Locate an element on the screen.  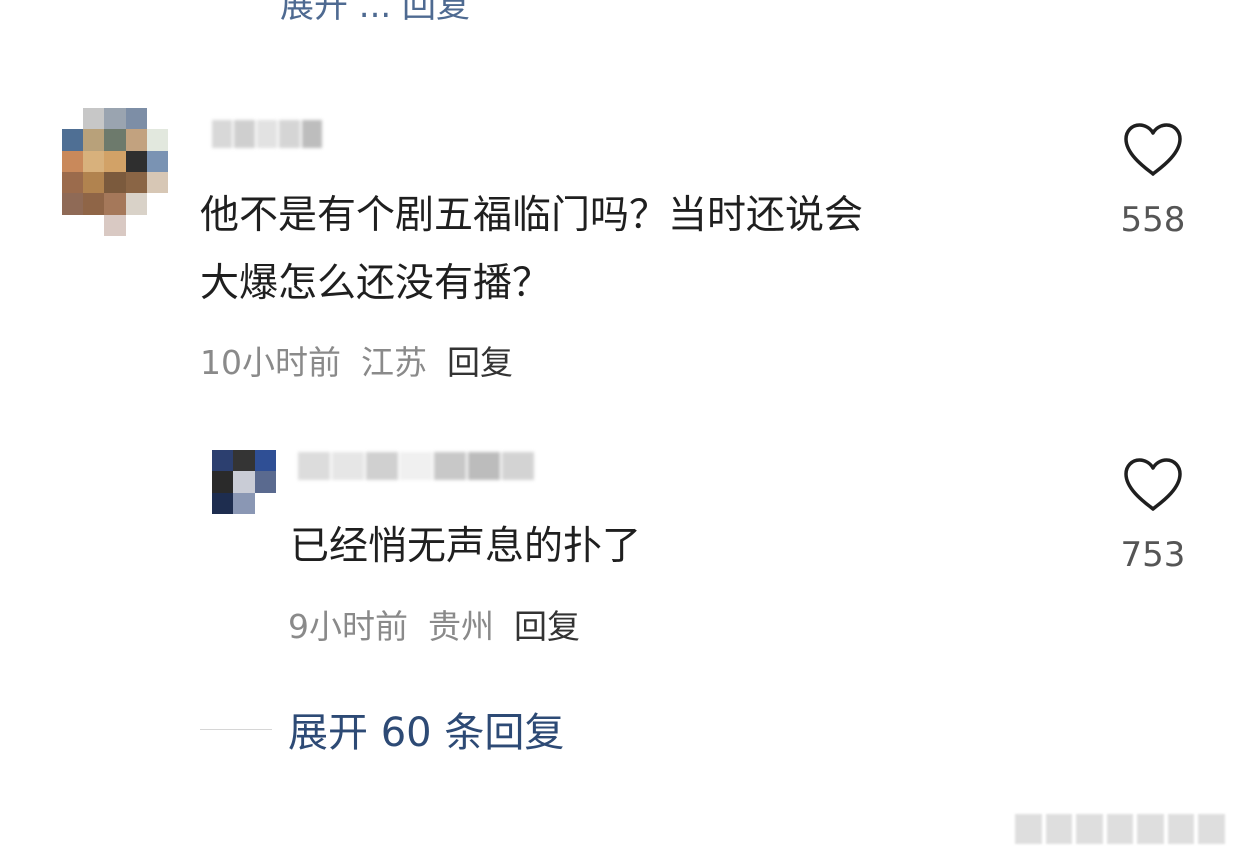
like-count: 558 is located at coordinates (1153, 220).